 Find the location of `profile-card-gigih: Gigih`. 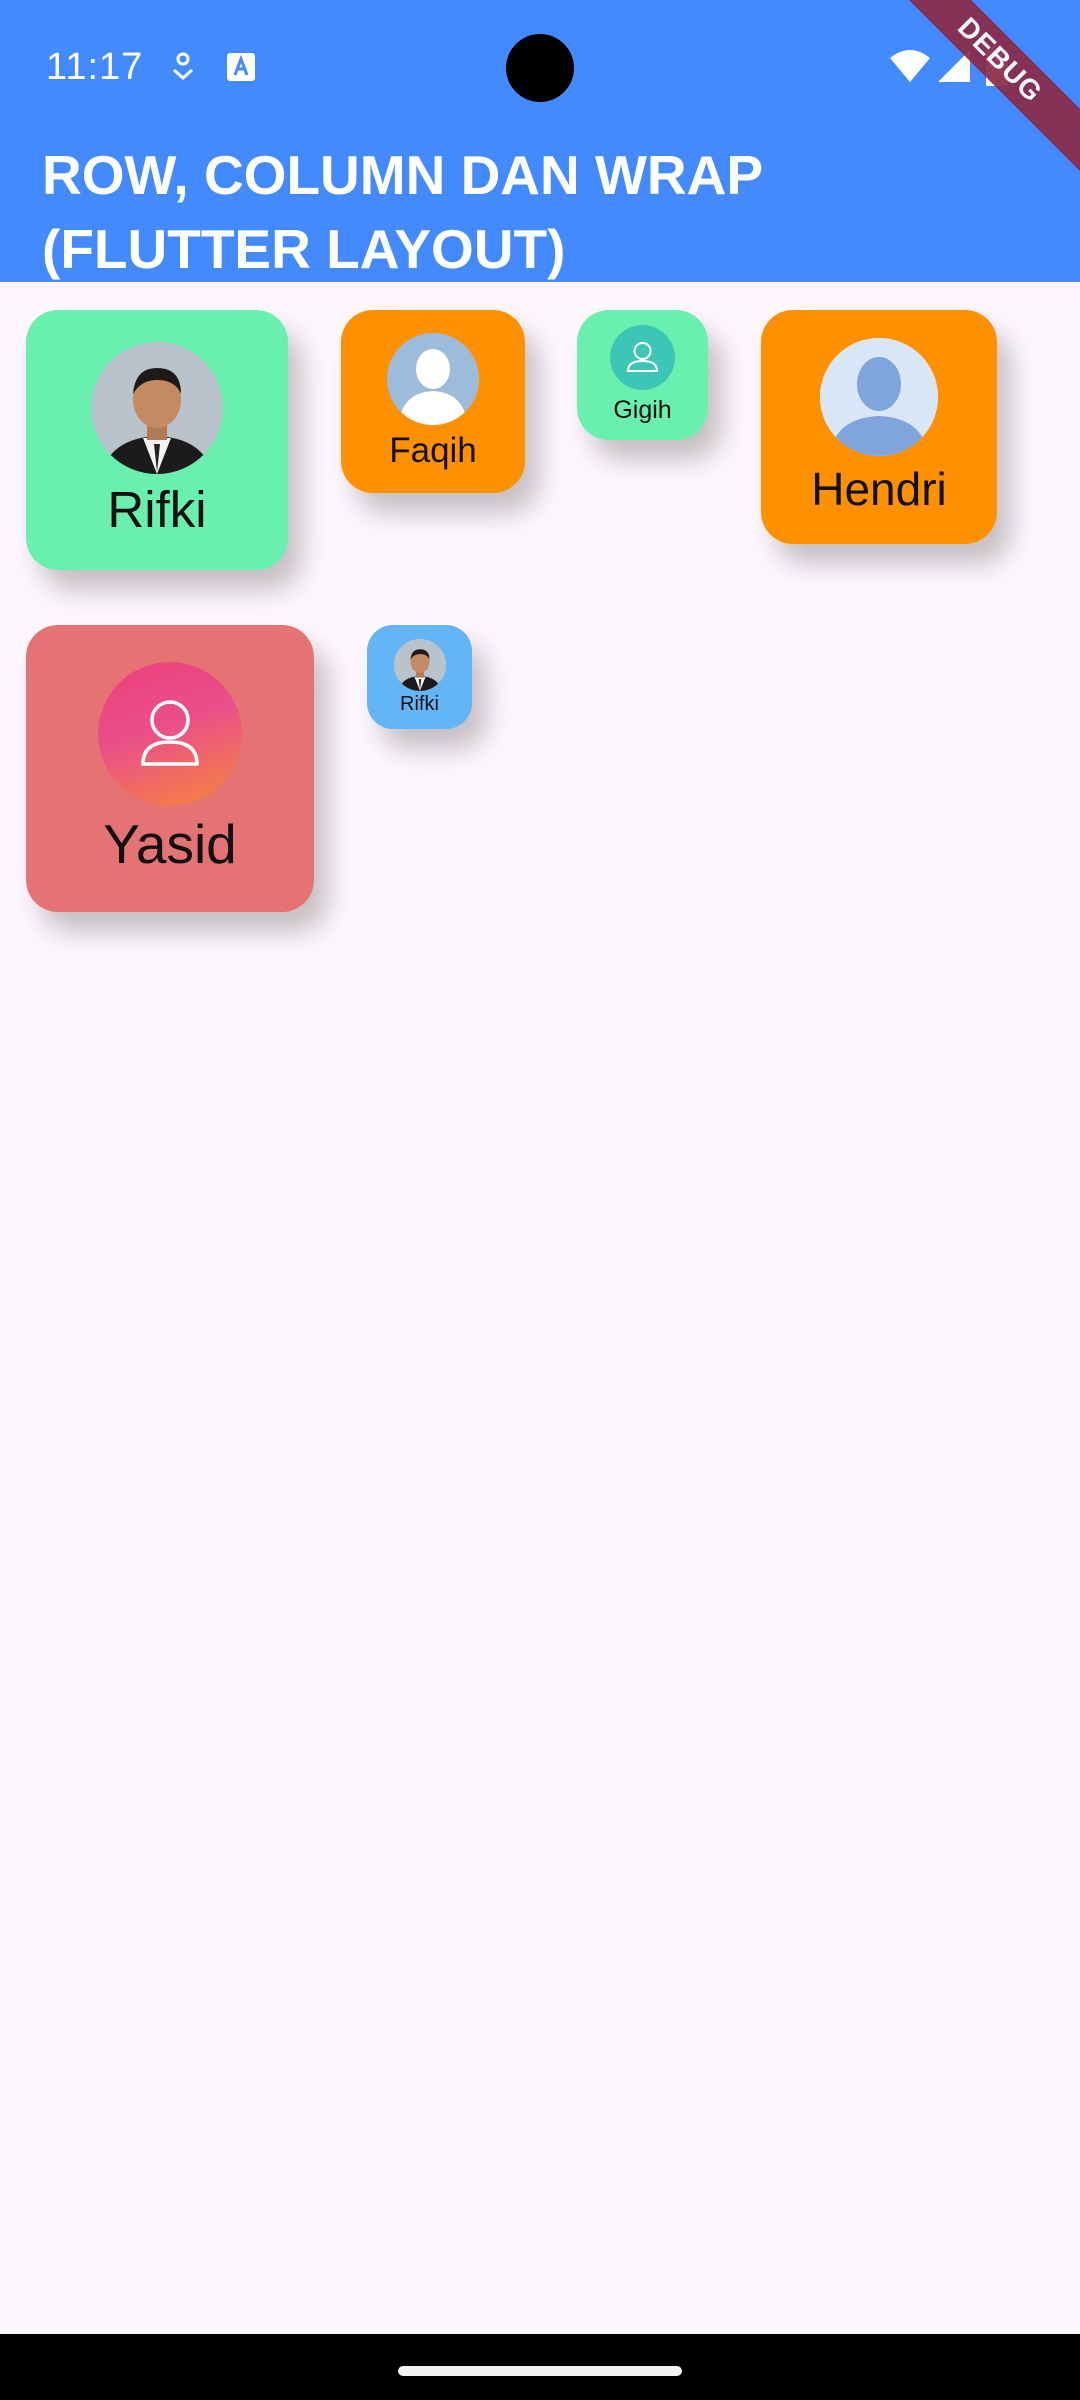

profile-card-gigih: Gigih is located at coordinates (642, 375).